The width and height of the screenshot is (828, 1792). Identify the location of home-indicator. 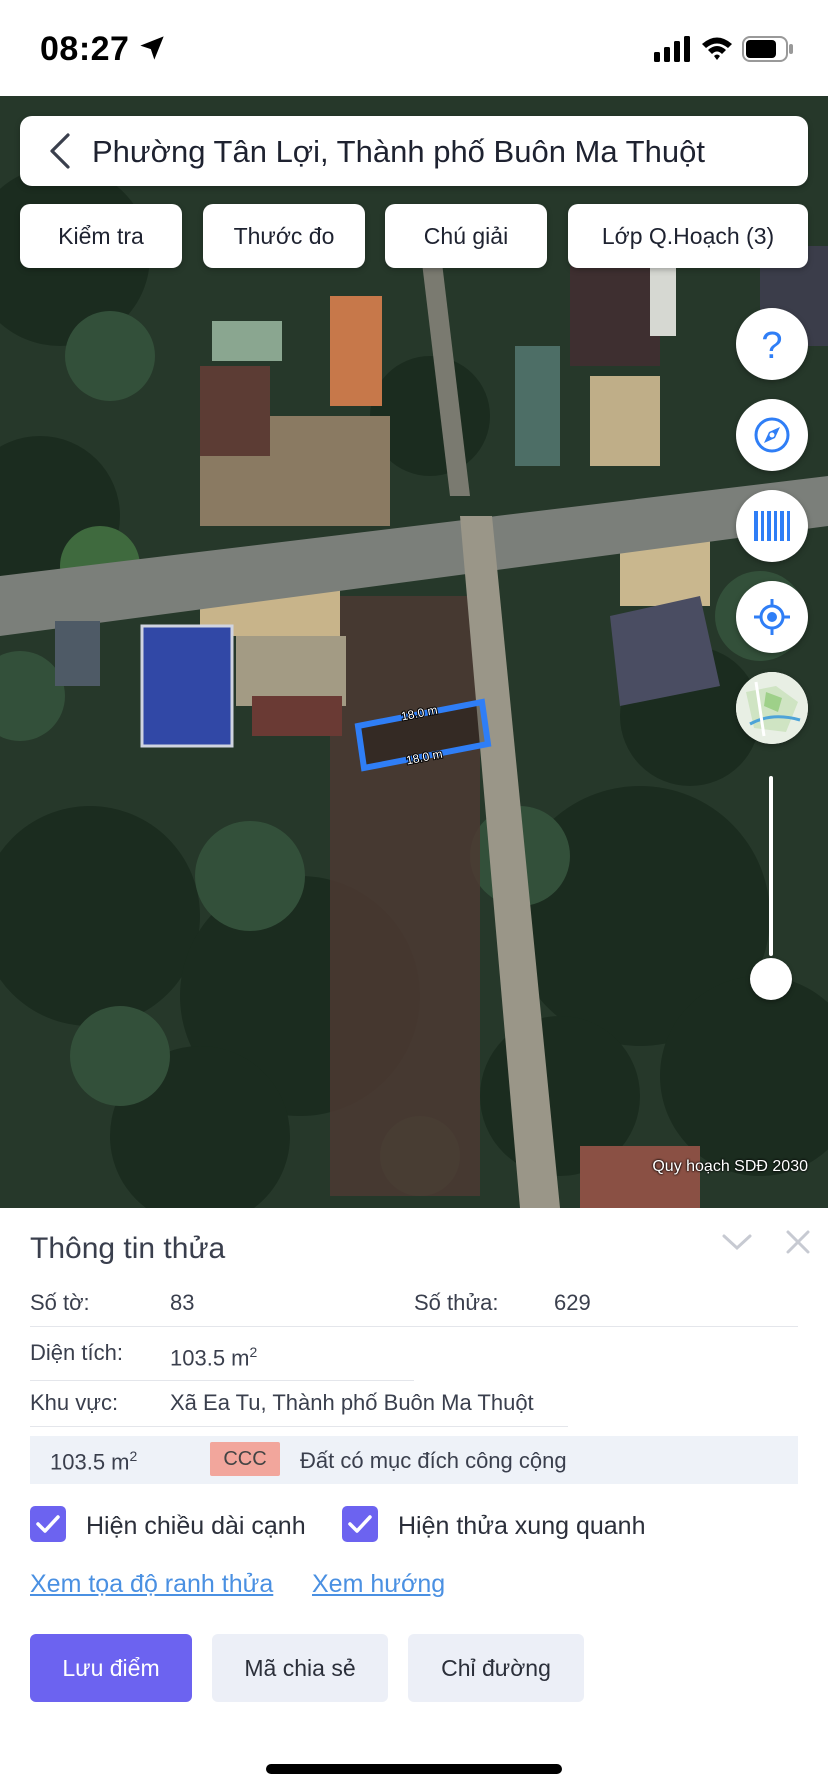
(414, 1769).